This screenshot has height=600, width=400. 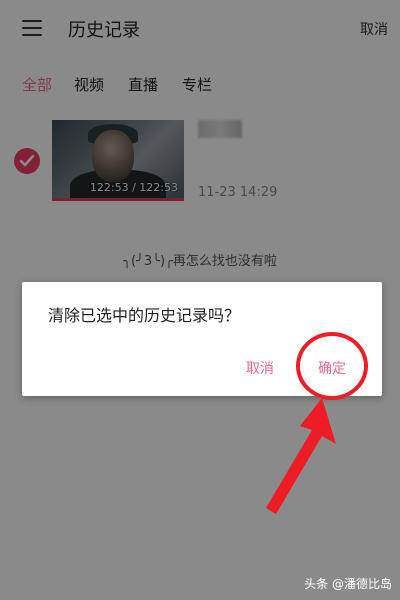 I want to click on dialog-cancel-button: 取消, so click(x=260, y=368).